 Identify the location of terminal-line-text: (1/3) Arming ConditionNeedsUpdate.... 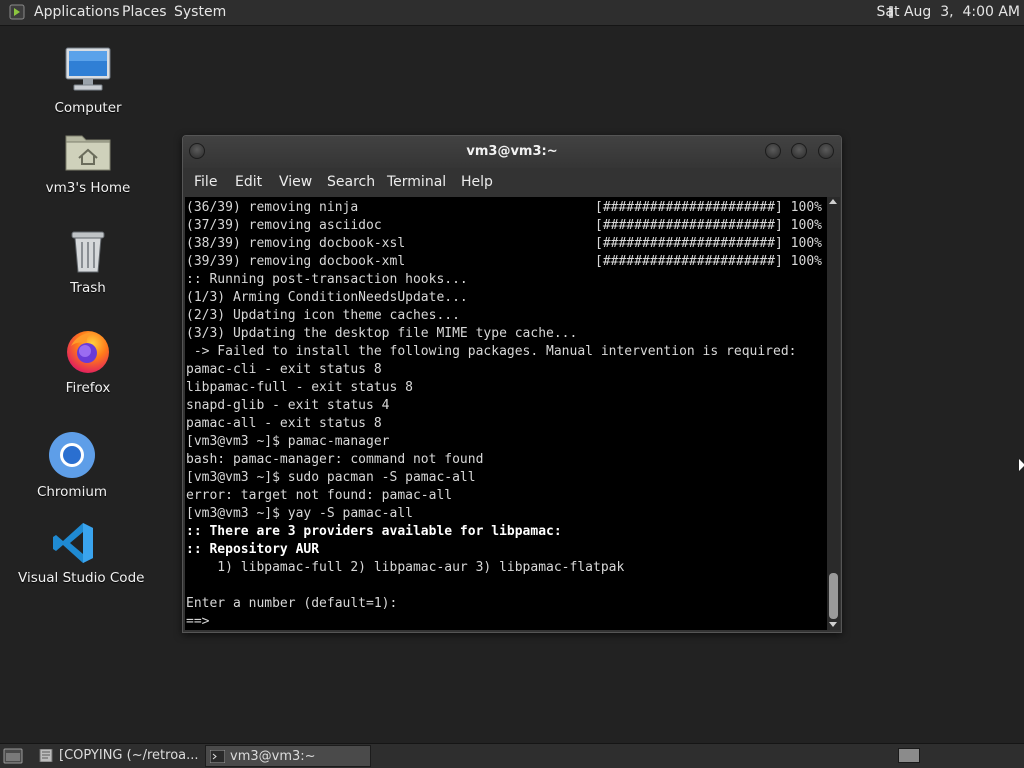
(327, 297).